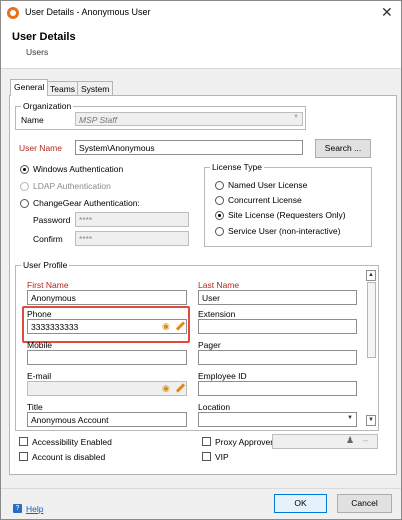 The height and width of the screenshot is (520, 402). I want to click on page-title: User Details, so click(44, 37).